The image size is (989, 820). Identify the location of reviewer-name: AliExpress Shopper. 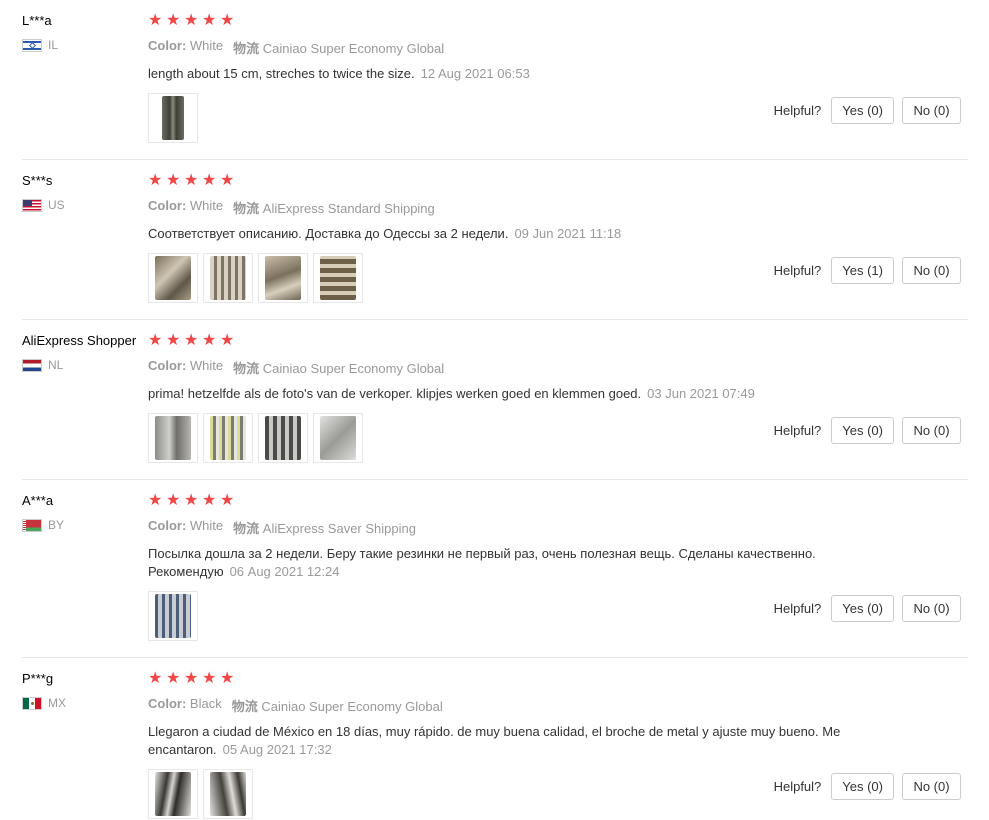
(79, 340).